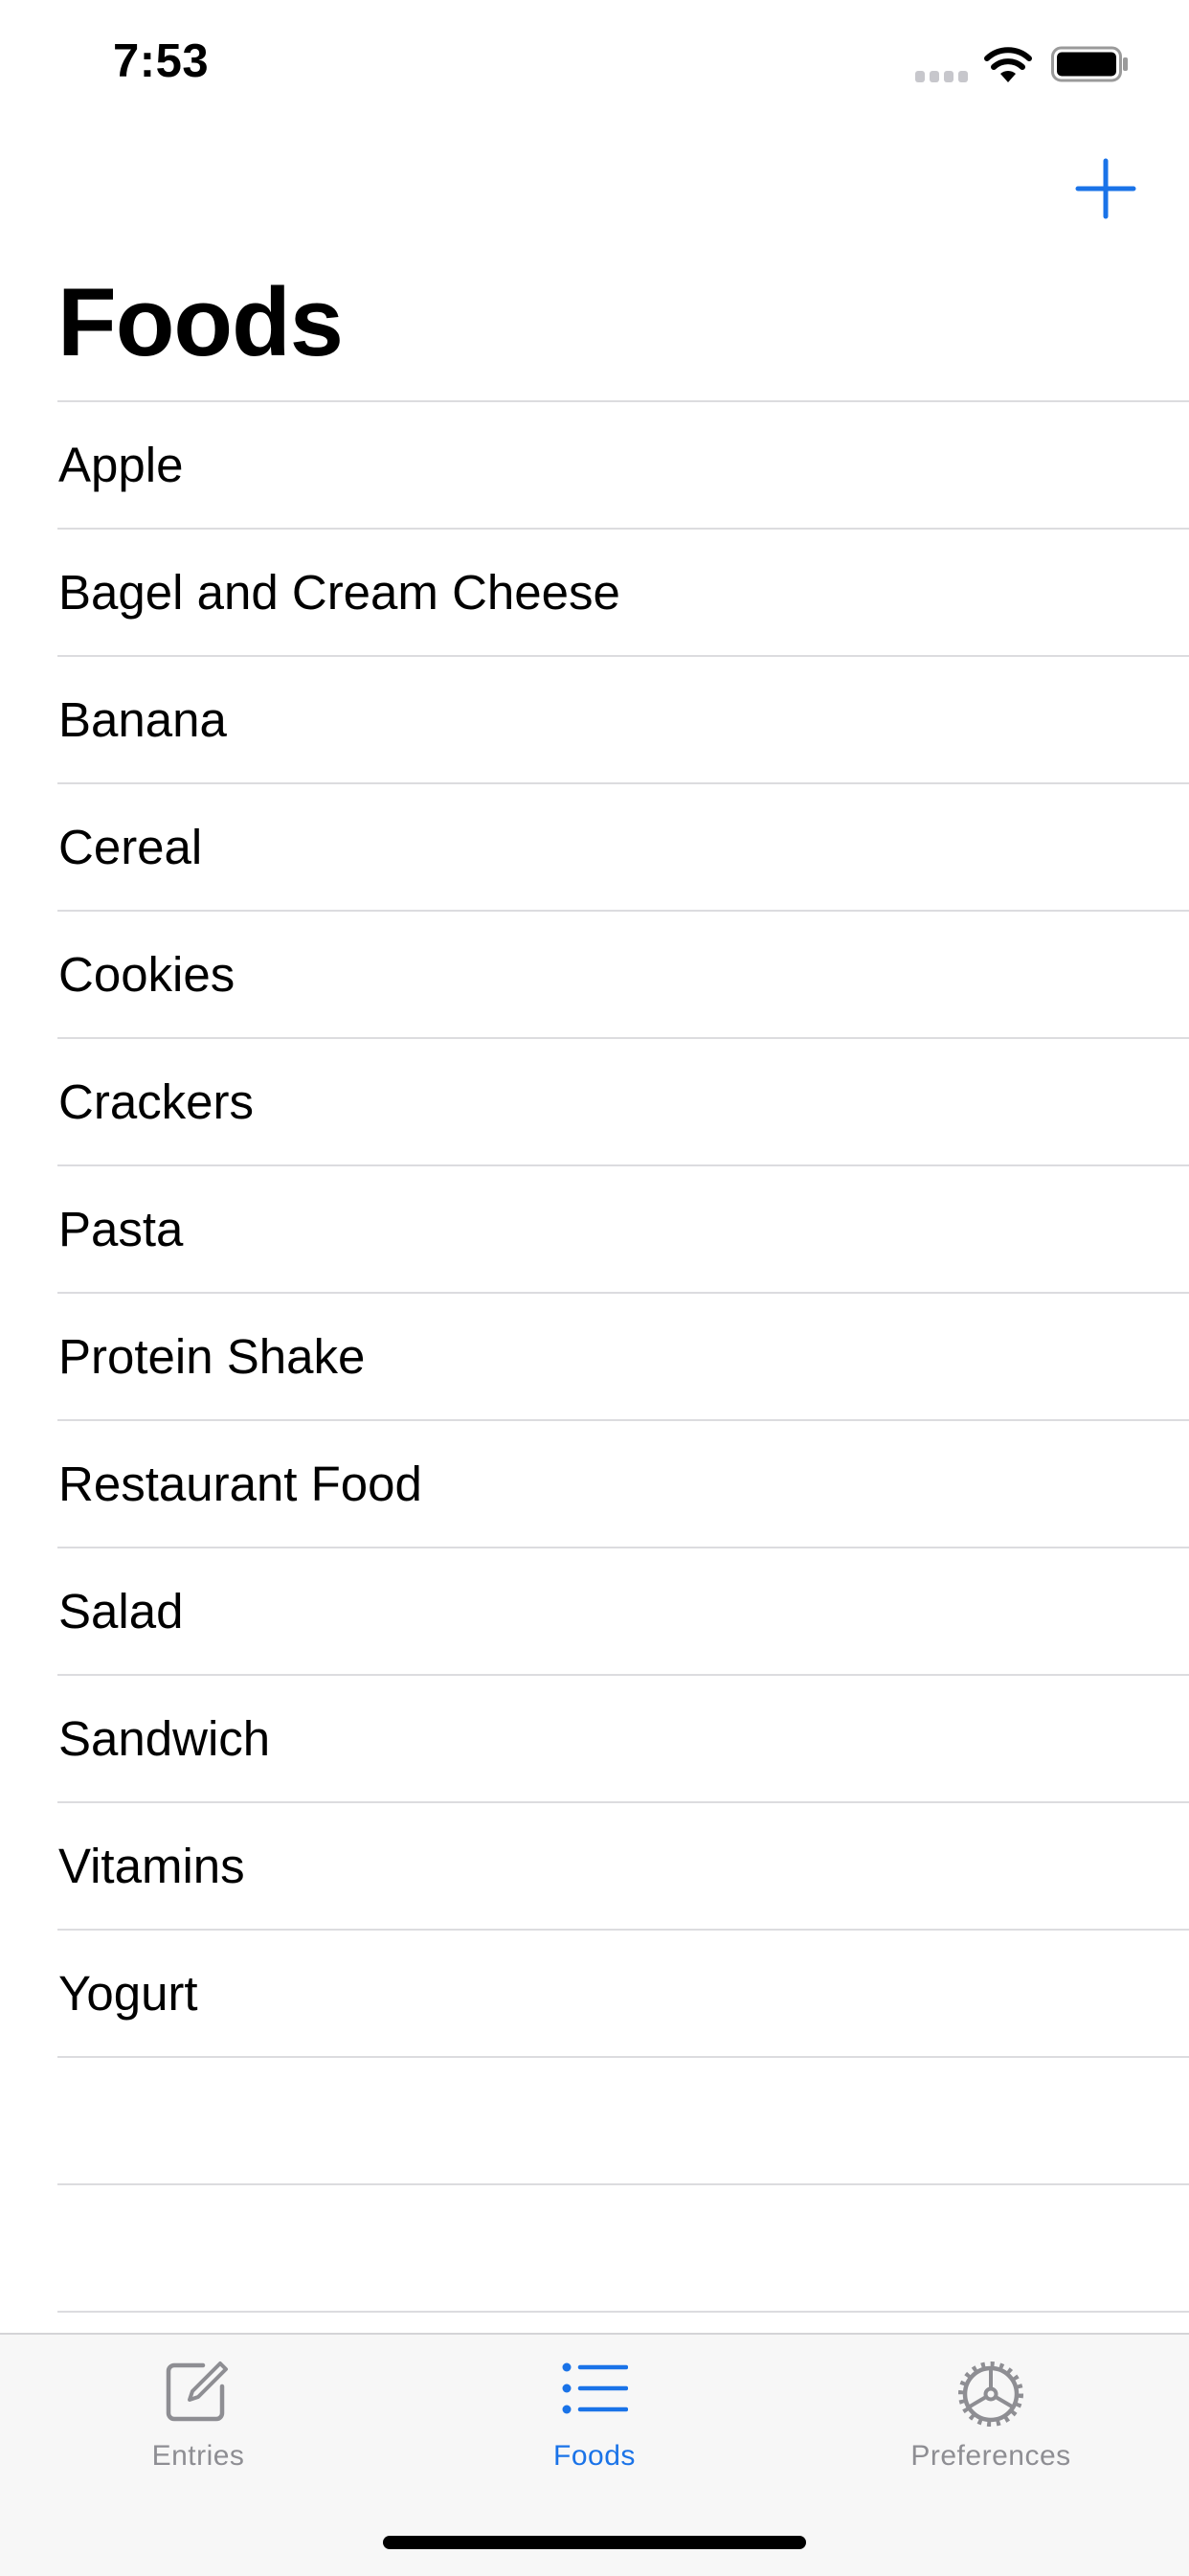 The width and height of the screenshot is (1189, 2576). I want to click on gear-icon, so click(990, 2394).